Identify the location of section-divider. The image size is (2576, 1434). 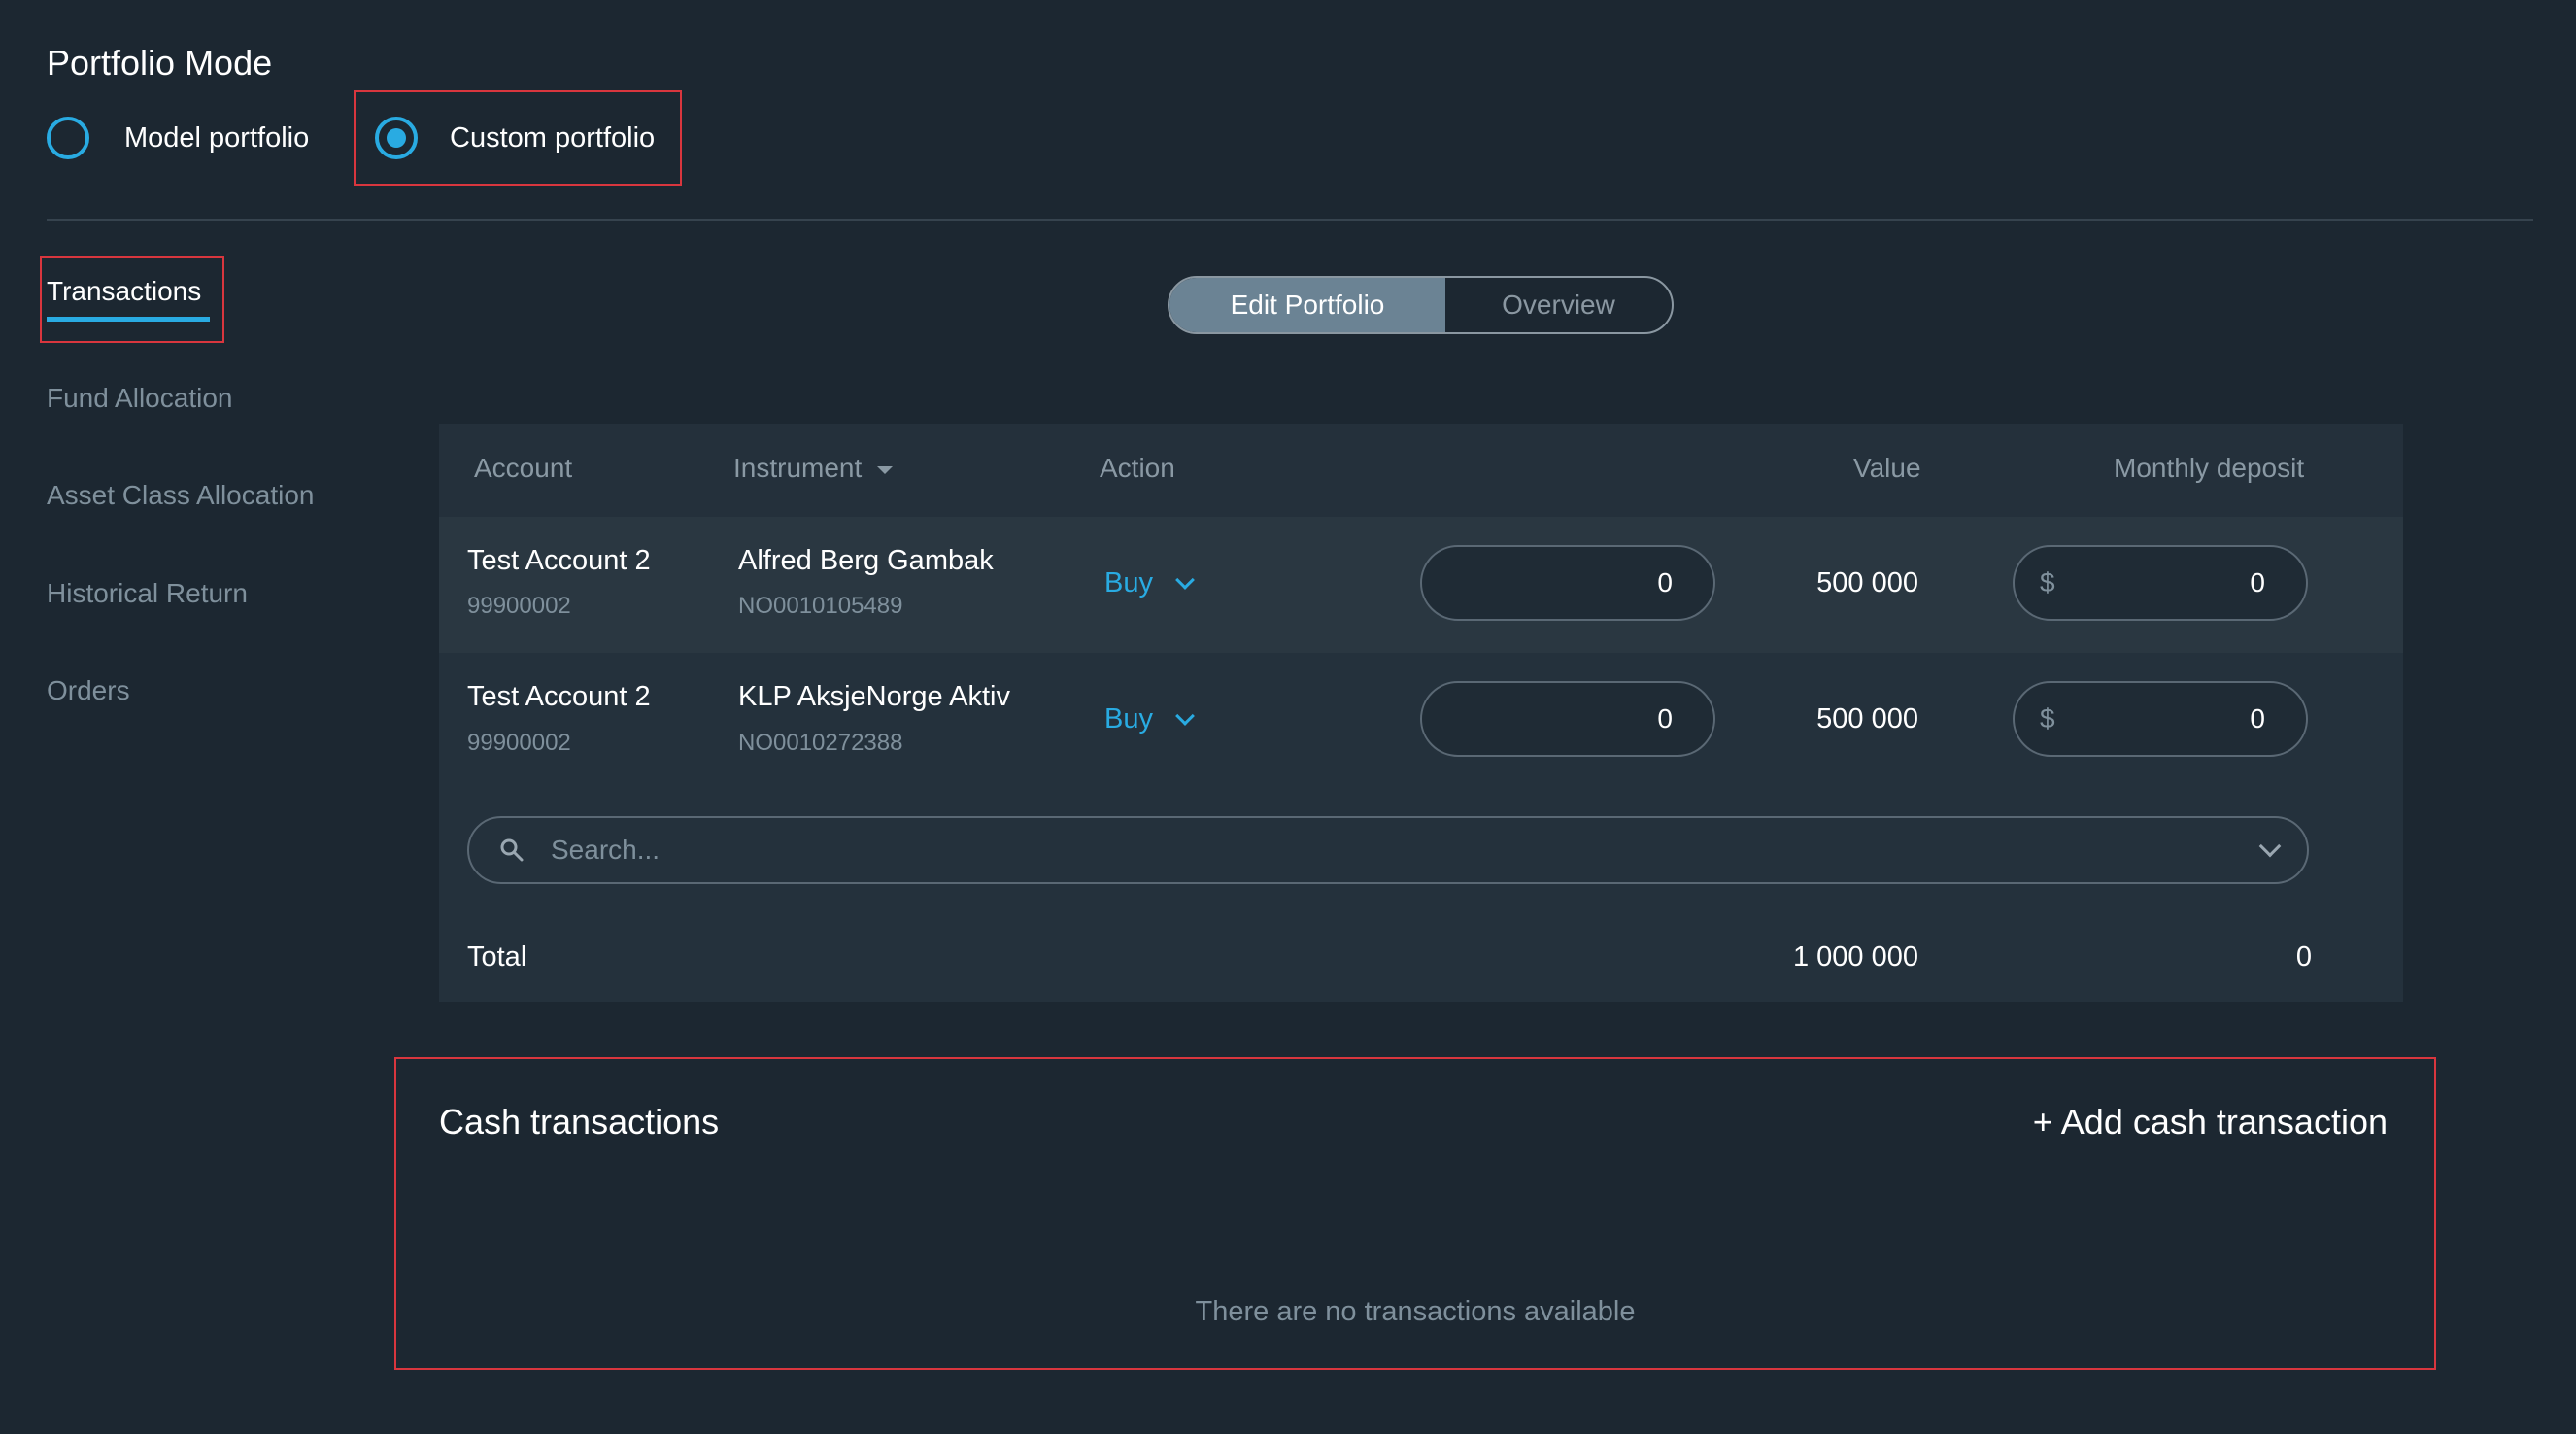
(1290, 220).